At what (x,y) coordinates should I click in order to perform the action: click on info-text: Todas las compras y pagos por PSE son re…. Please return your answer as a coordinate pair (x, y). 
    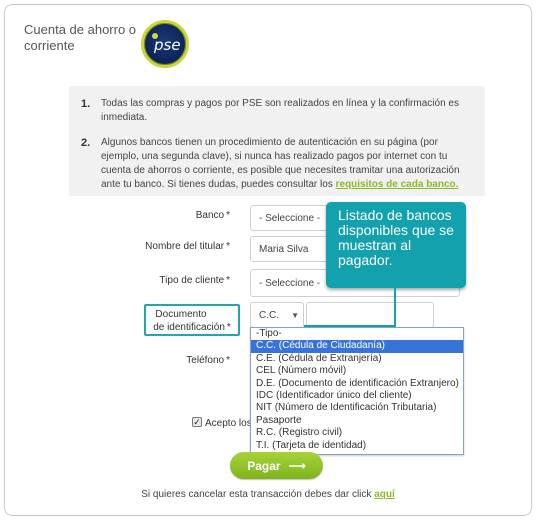
    Looking at the image, I should click on (280, 110).